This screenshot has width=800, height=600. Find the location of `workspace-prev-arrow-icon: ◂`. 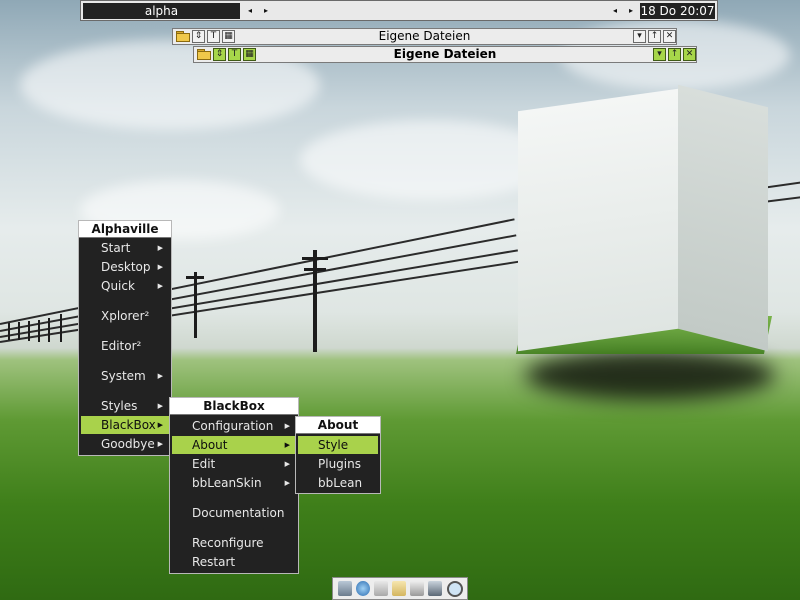

workspace-prev-arrow-icon: ◂ is located at coordinates (250, 11).